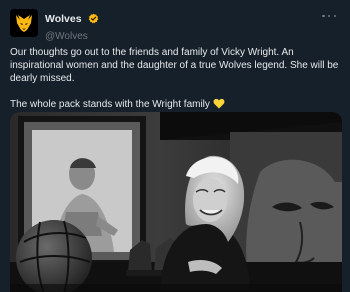 This screenshot has height=292, width=350. I want to click on verified-badge-icon, so click(93, 18).